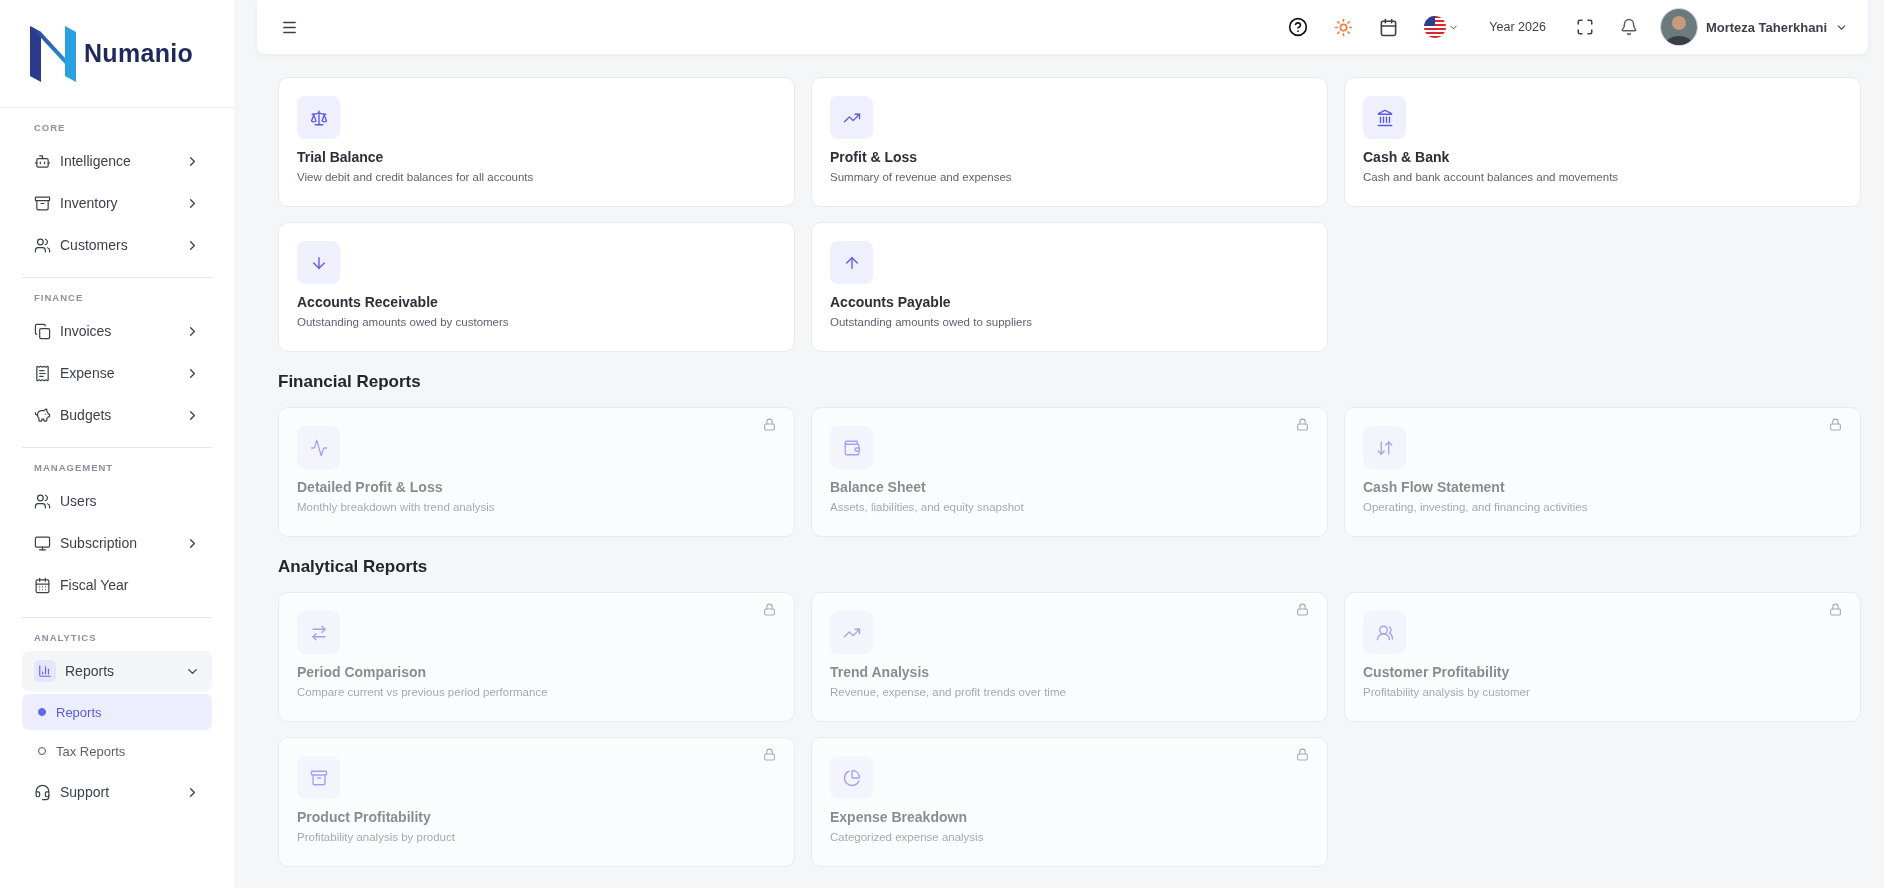 Image resolution: width=1884 pixels, height=888 pixels. What do you see at coordinates (42, 543) in the screenshot?
I see `monitor-icon` at bounding box center [42, 543].